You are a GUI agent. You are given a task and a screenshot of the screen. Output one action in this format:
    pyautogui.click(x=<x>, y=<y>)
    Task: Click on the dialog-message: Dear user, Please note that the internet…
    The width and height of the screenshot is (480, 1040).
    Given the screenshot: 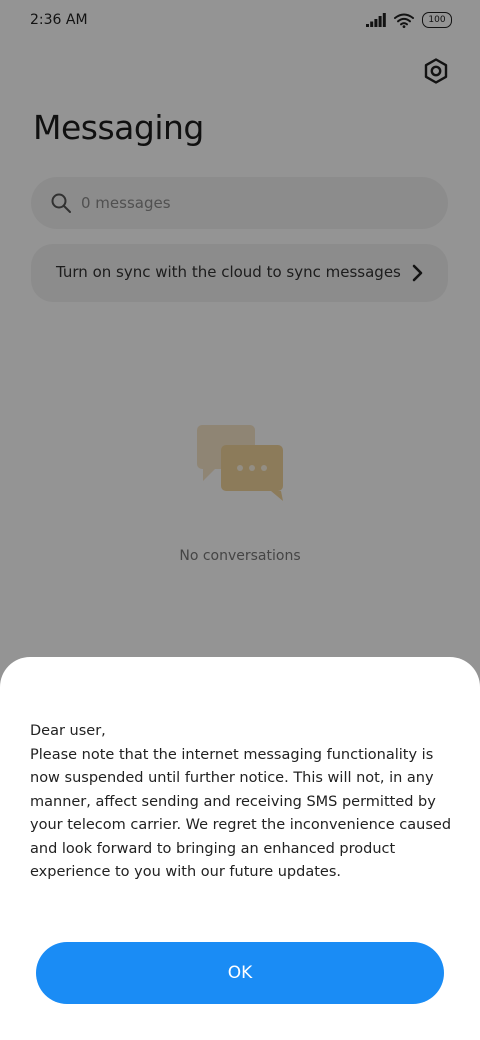 What is the action you would take?
    pyautogui.click(x=242, y=802)
    